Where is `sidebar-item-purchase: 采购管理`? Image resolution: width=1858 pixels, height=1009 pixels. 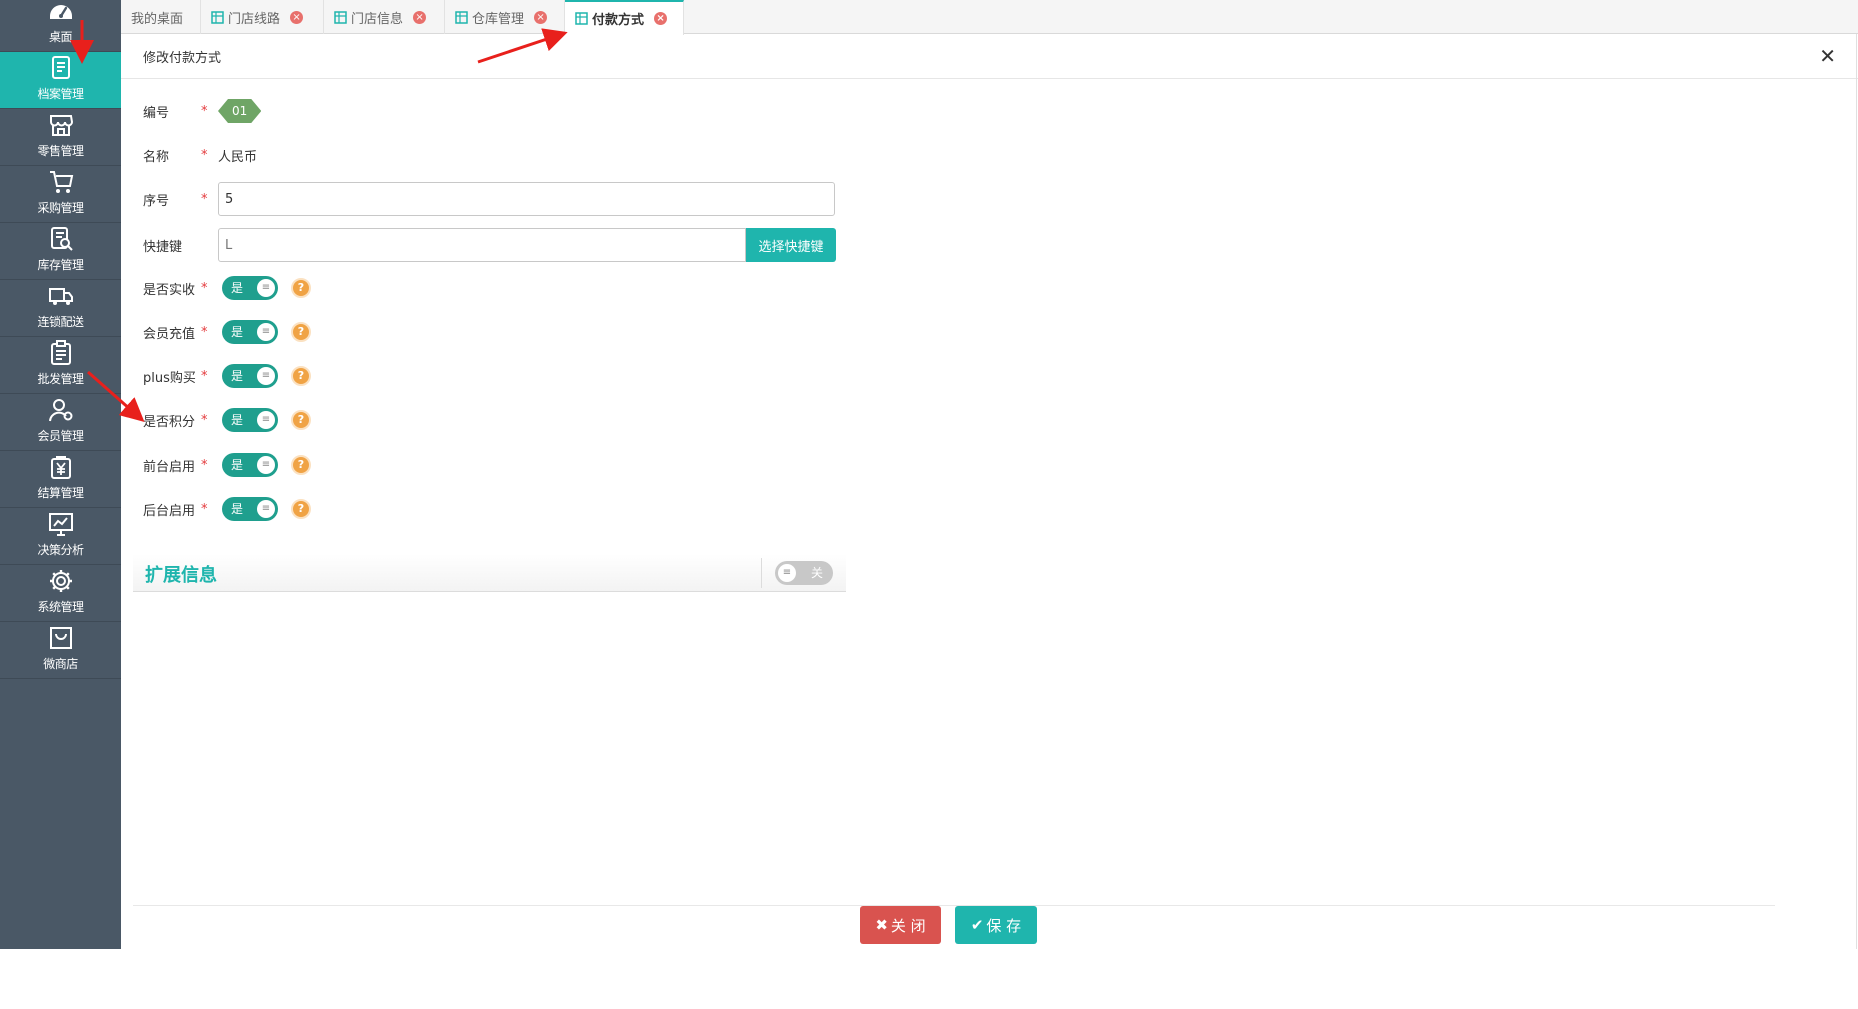
sidebar-item-purchase: 采购管理 is located at coordinates (60, 194).